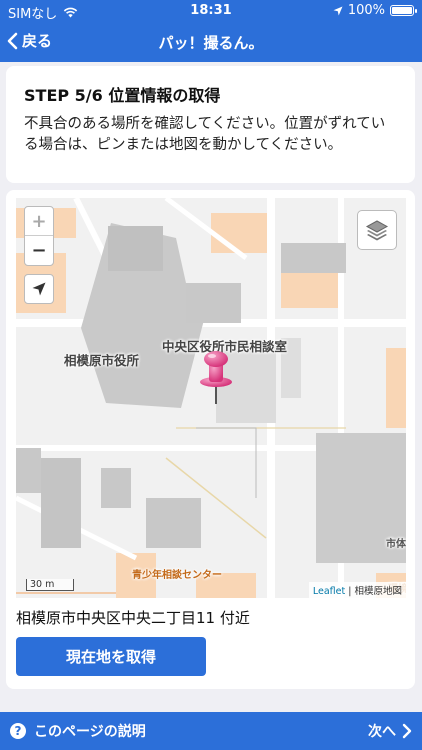 This screenshot has height=750, width=422. Describe the element at coordinates (382, 732) in the screenshot. I see `next-label: 次へ` at that location.